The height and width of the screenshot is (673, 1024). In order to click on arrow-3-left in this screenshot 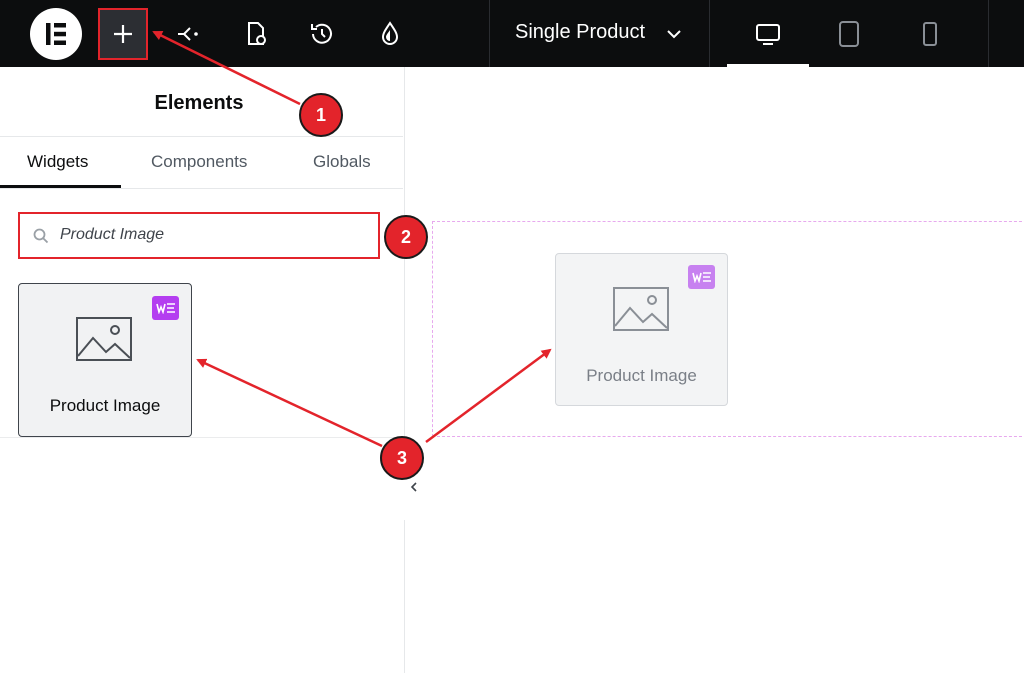, I will do `click(289, 403)`.